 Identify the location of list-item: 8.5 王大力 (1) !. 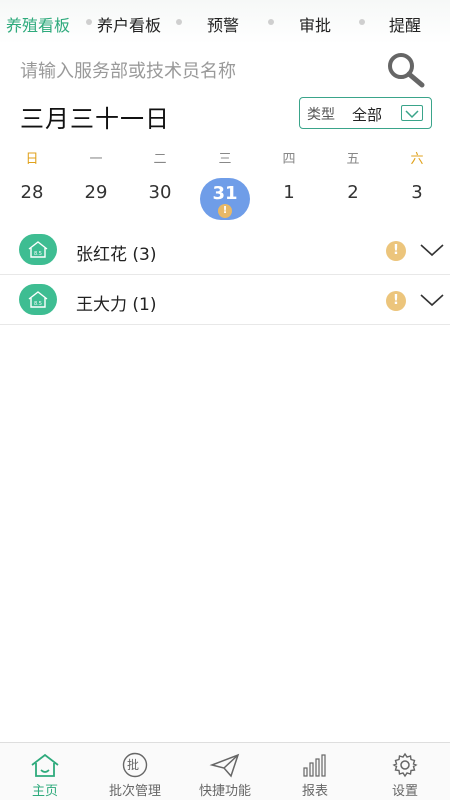
(225, 300).